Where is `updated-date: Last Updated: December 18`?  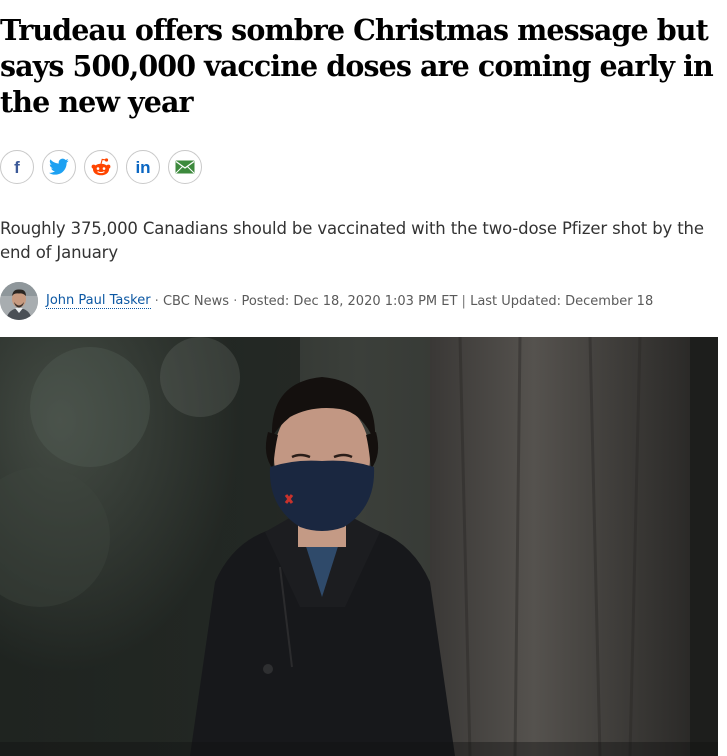
updated-date: Last Updated: December 18 is located at coordinates (562, 301).